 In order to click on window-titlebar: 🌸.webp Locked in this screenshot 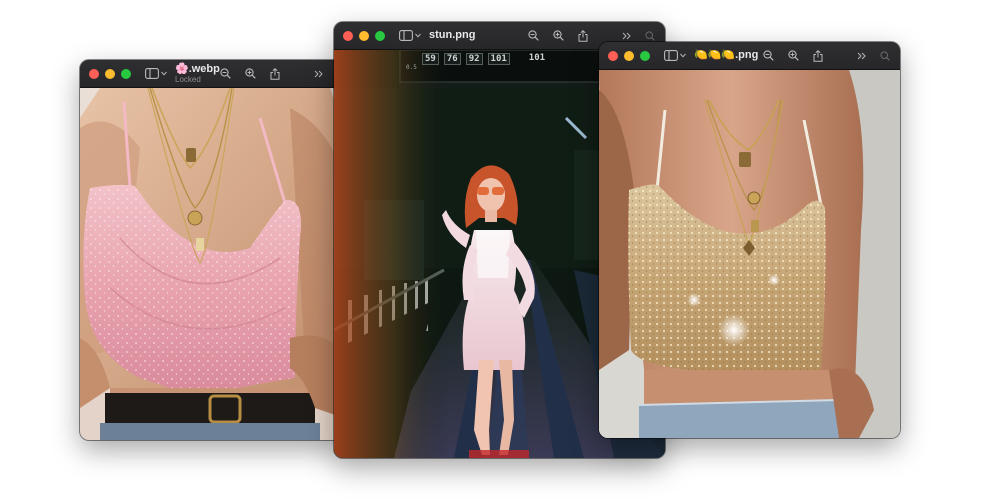, I will do `click(212, 74)`.